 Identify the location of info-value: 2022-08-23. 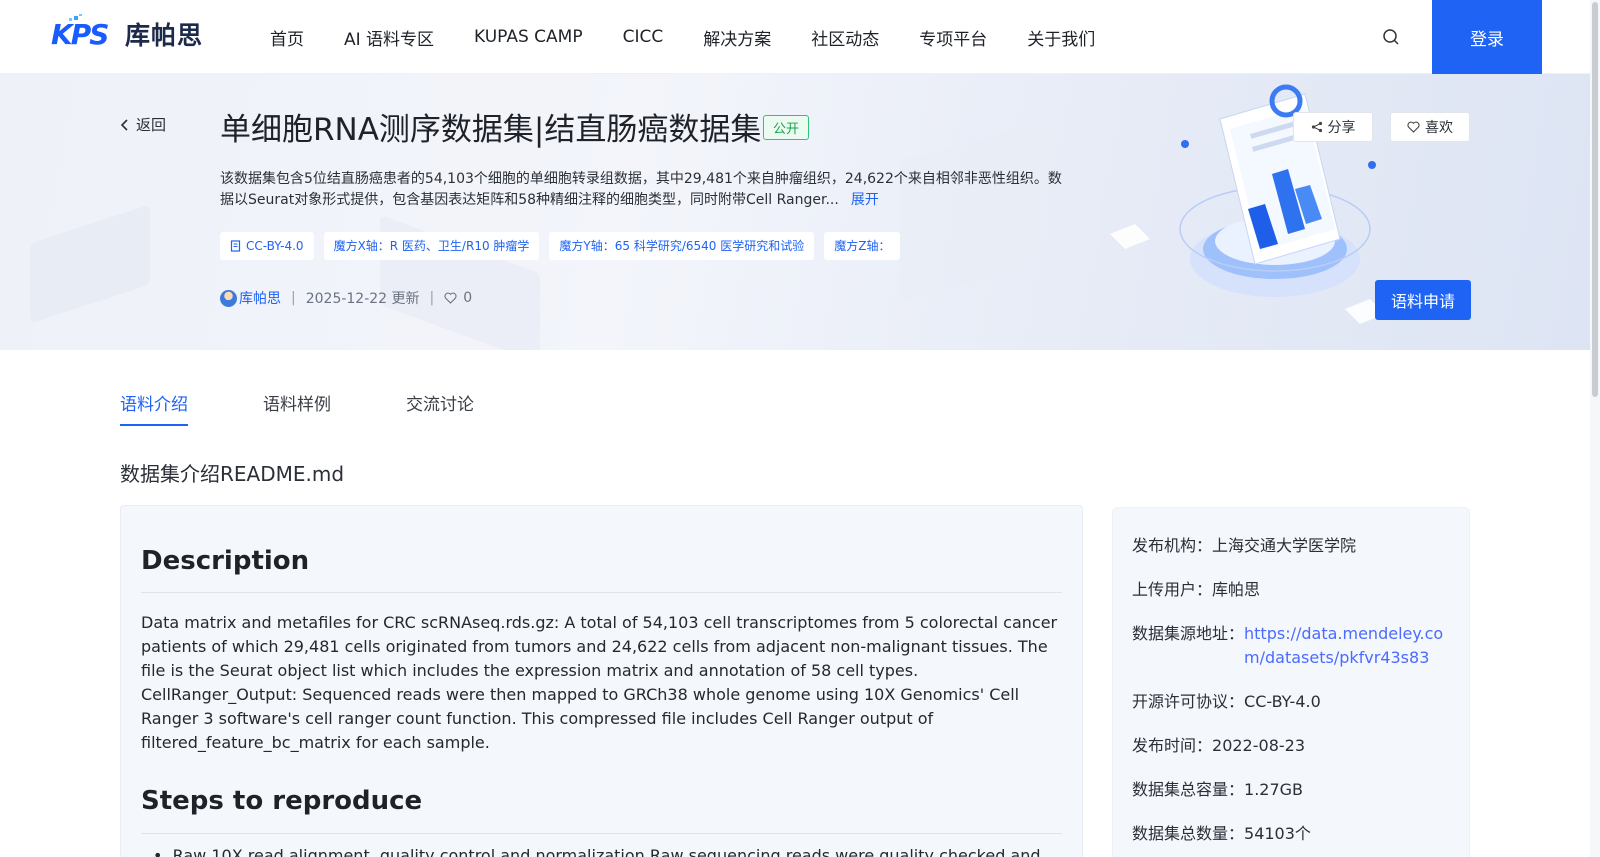
(1258, 745).